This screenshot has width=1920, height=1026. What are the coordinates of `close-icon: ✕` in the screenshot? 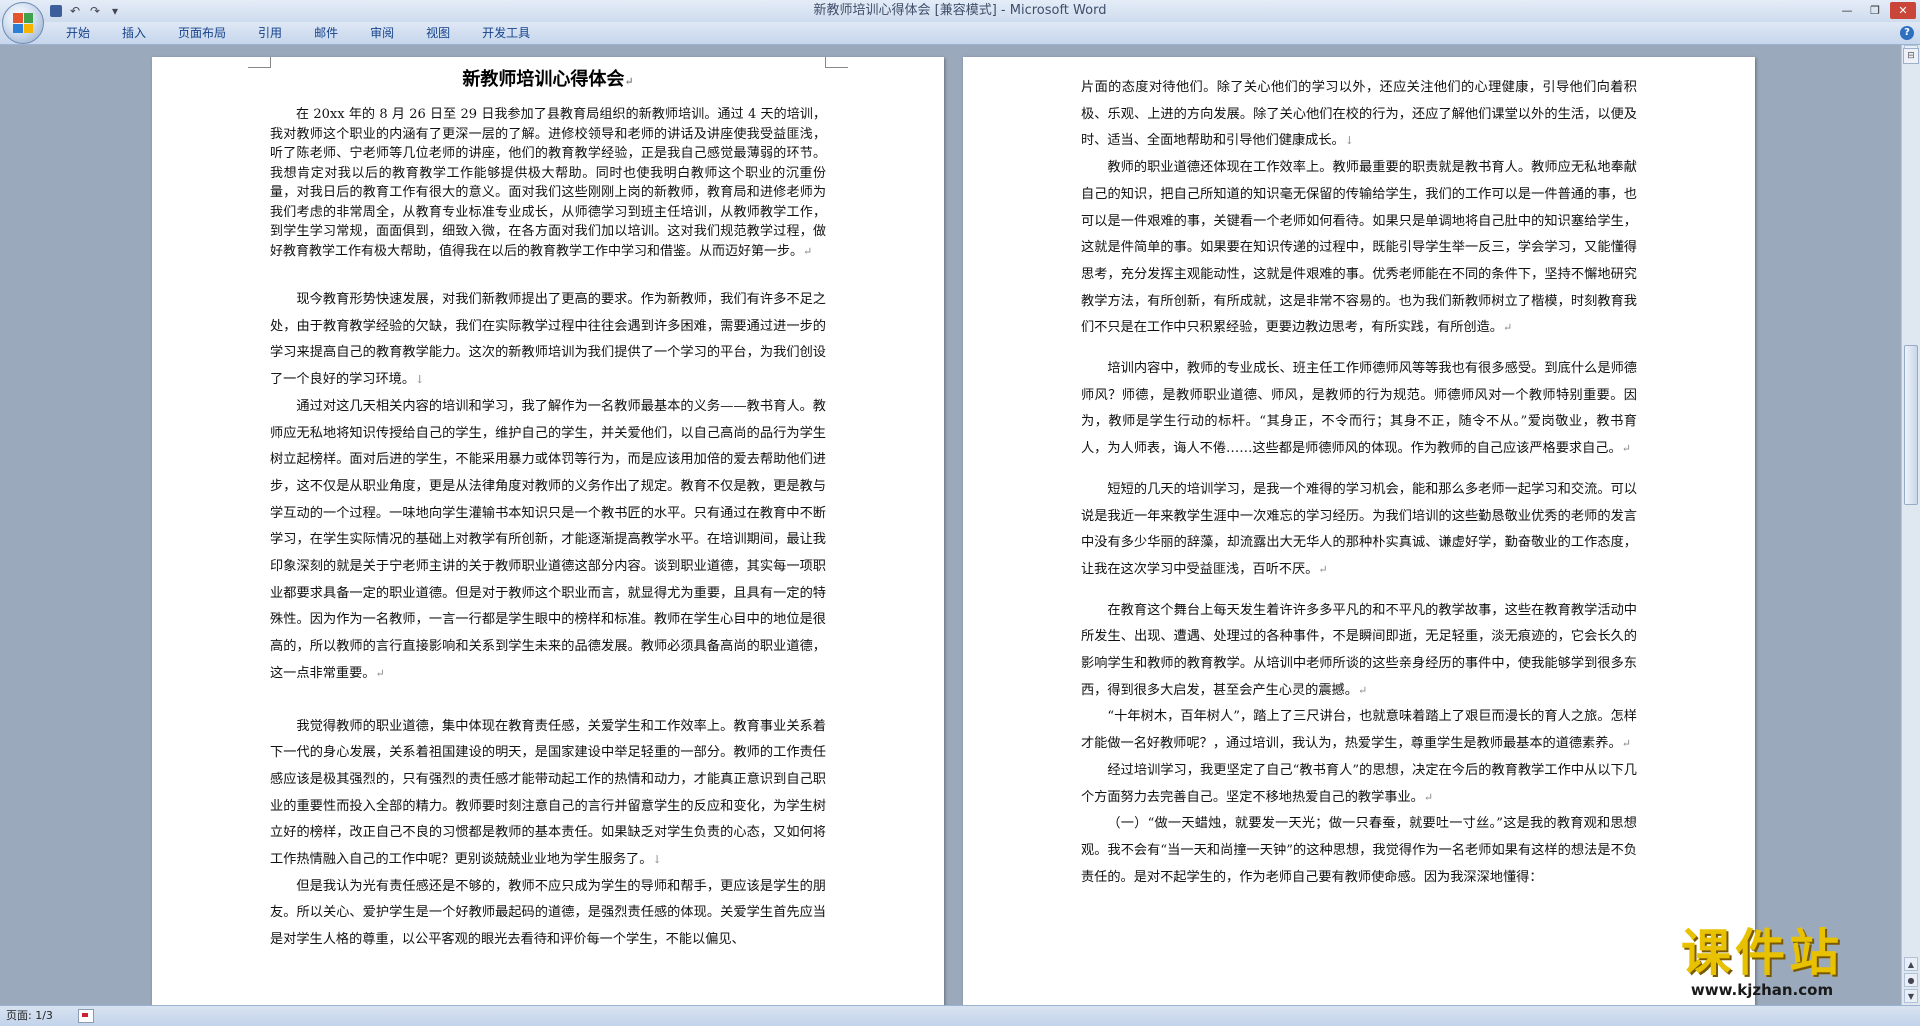 It's located at (1903, 10).